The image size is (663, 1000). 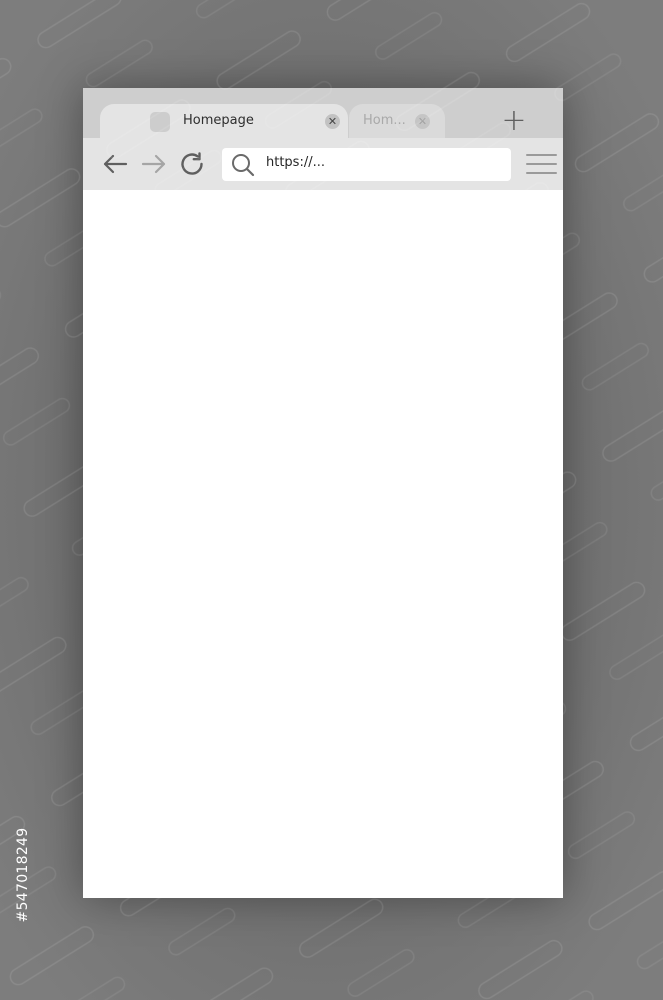 I want to click on new-tab-button: +, so click(x=514, y=121).